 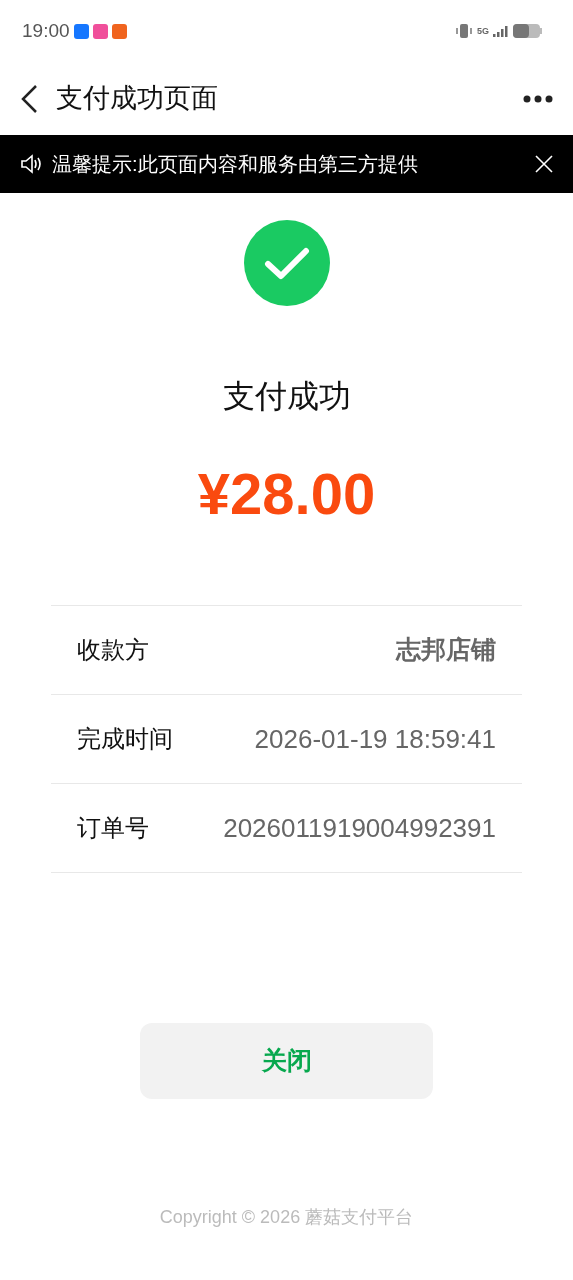 I want to click on back-icon, so click(x=30, y=98).